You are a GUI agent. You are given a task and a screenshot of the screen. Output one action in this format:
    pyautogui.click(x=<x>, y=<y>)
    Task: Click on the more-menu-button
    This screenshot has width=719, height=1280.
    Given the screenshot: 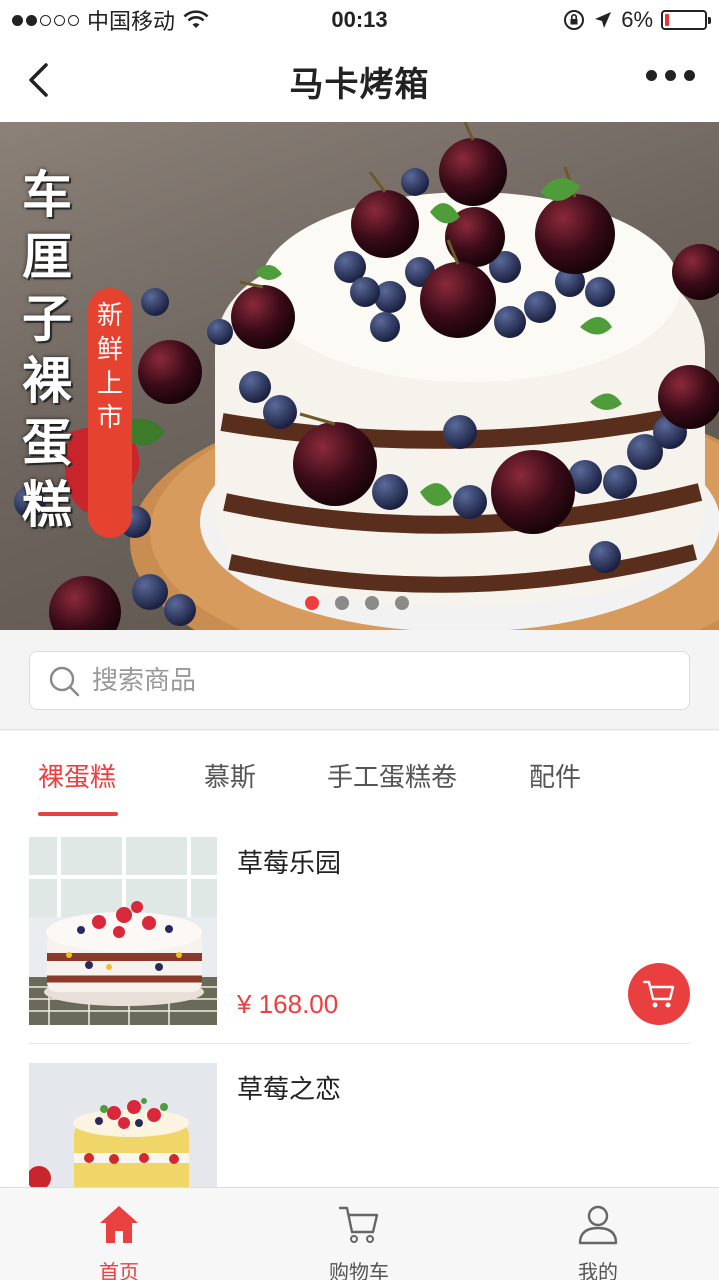 What is the action you would take?
    pyautogui.click(x=670, y=75)
    